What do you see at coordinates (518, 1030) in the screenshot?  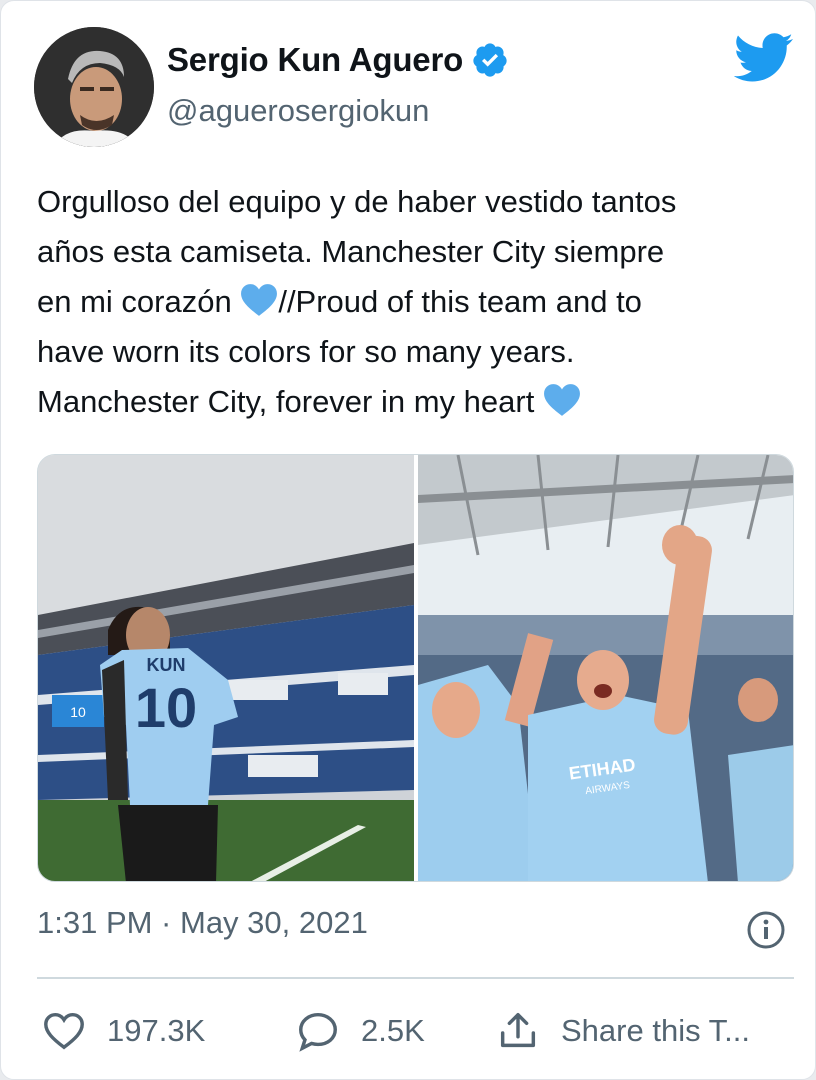 I see `share-icon` at bounding box center [518, 1030].